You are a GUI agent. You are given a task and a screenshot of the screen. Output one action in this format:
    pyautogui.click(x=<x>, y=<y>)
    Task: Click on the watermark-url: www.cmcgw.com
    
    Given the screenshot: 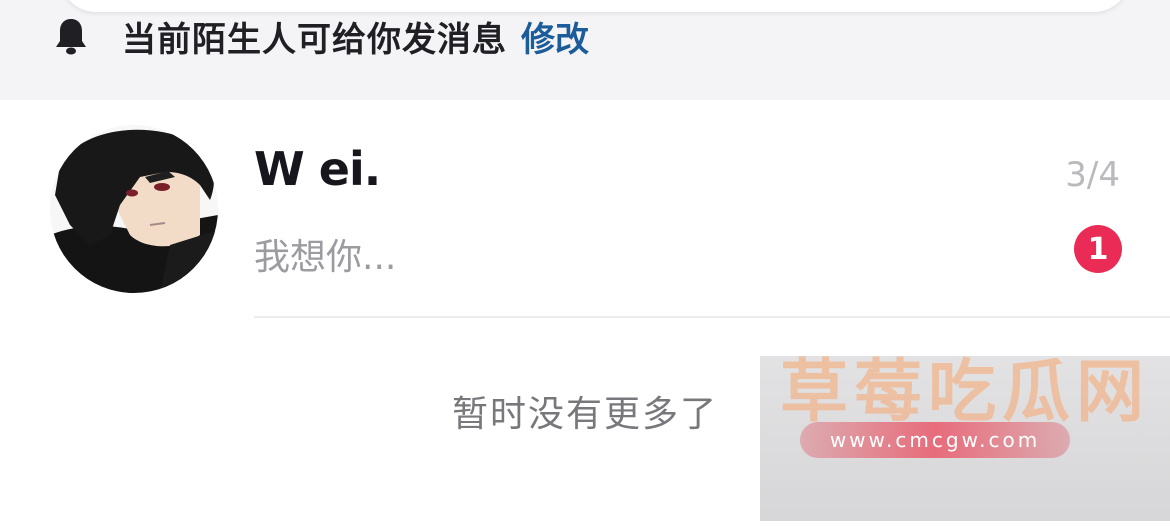 What is the action you would take?
    pyautogui.click(x=935, y=440)
    